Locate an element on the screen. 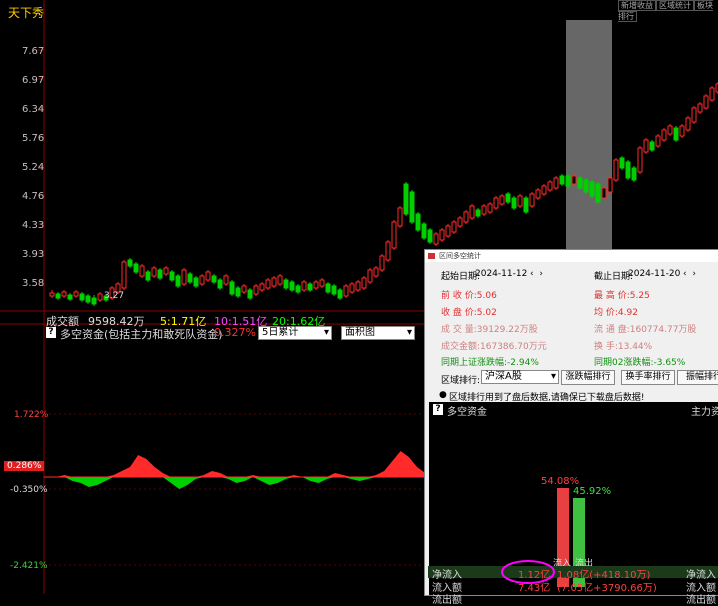 The image size is (718, 606). outflow-amount-label: 流出额 is located at coordinates (447, 600).